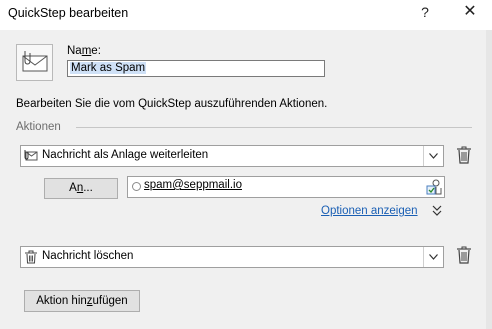 This screenshot has width=492, height=329. Describe the element at coordinates (31, 155) in the screenshot. I see `forward-attachment-icon` at that location.